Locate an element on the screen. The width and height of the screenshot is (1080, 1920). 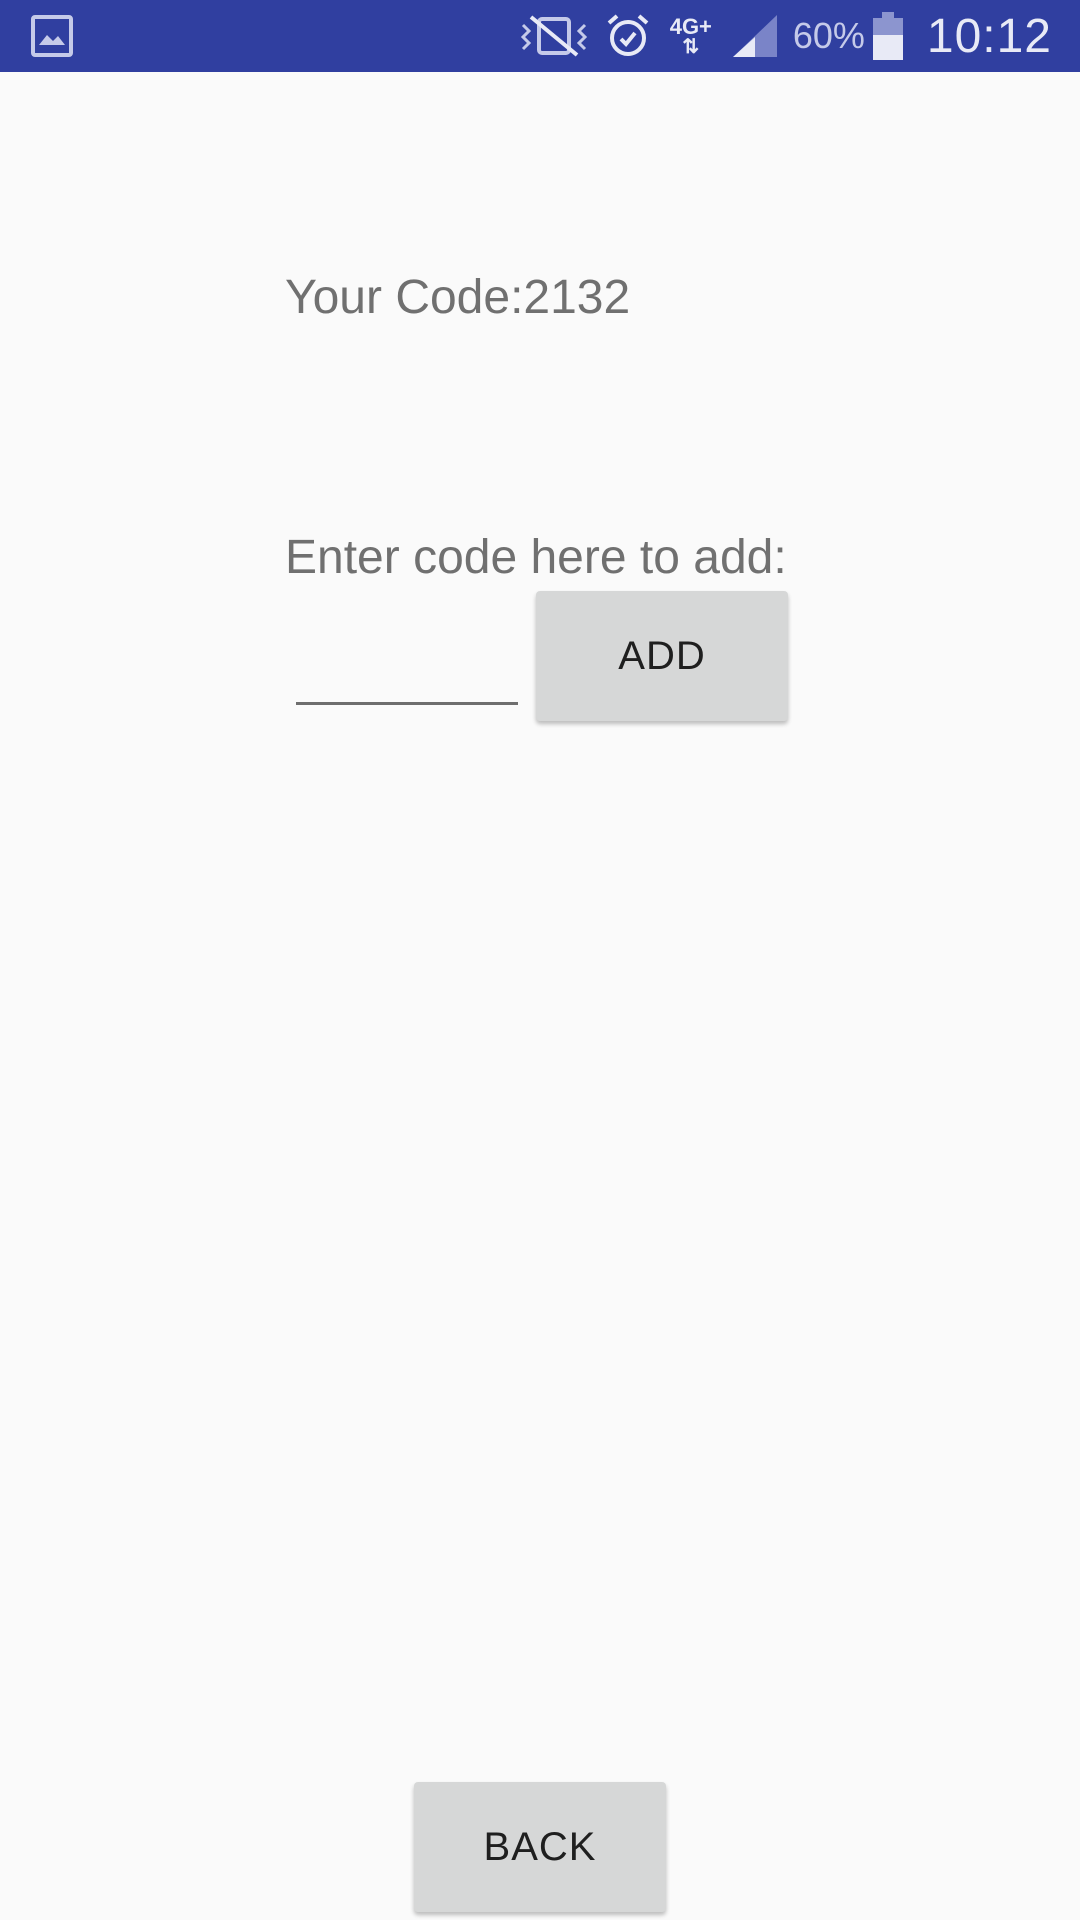
gallery-icon is located at coordinates (52, 36).